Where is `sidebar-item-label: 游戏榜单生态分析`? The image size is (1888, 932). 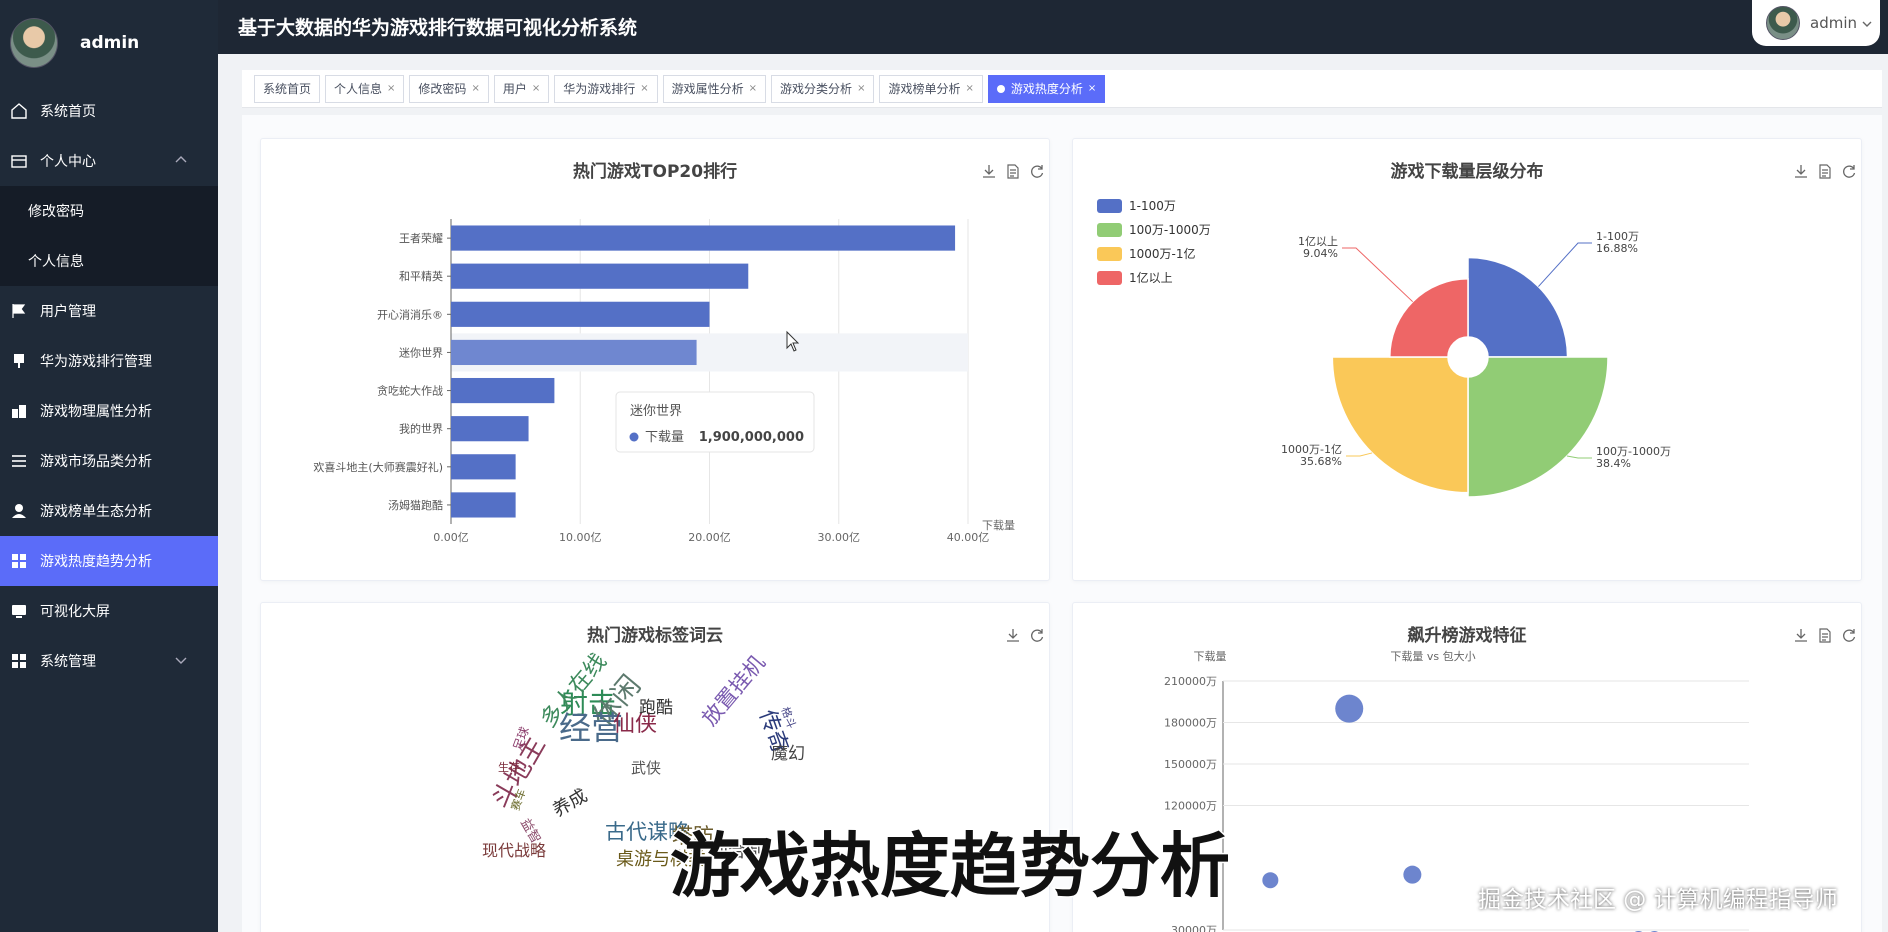
sidebar-item-label: 游戏榜单生态分析 is located at coordinates (96, 512).